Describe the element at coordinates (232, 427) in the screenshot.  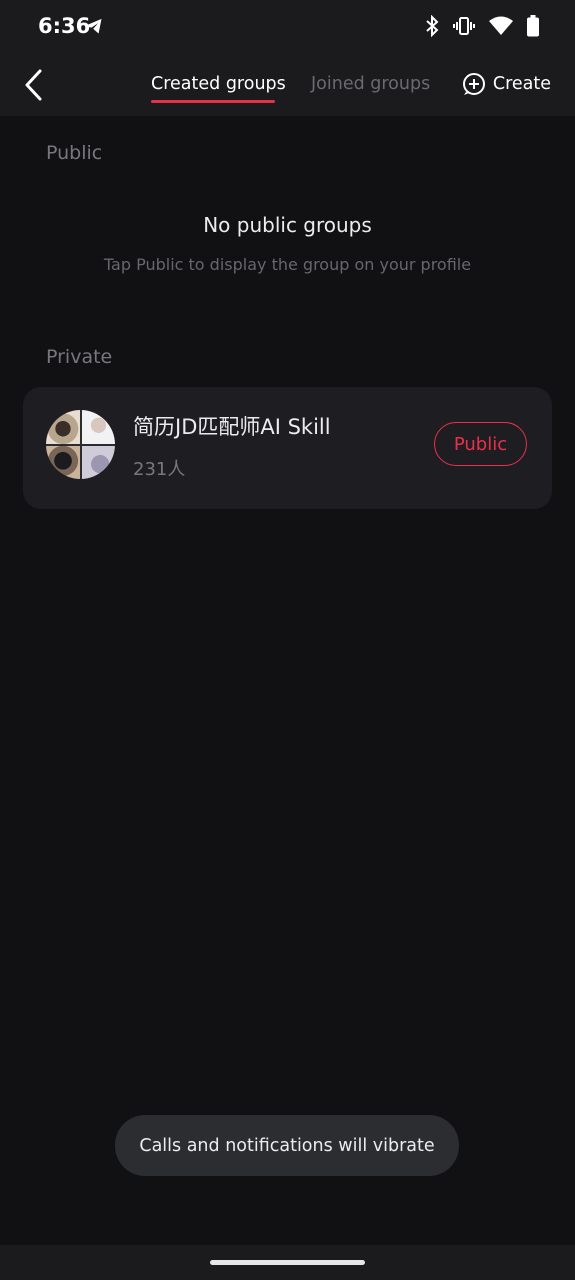
I see `group-name: 简历JD匹配师AI Skill` at that location.